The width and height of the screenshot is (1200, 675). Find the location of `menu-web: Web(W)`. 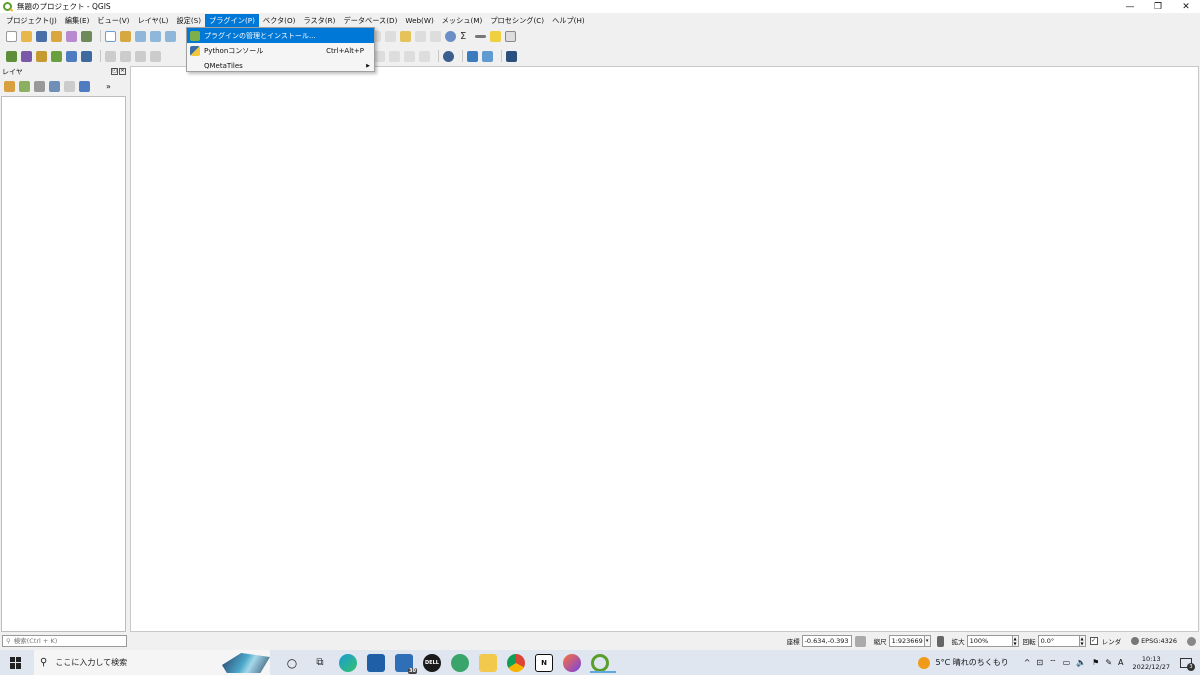

menu-web: Web(W) is located at coordinates (419, 20).